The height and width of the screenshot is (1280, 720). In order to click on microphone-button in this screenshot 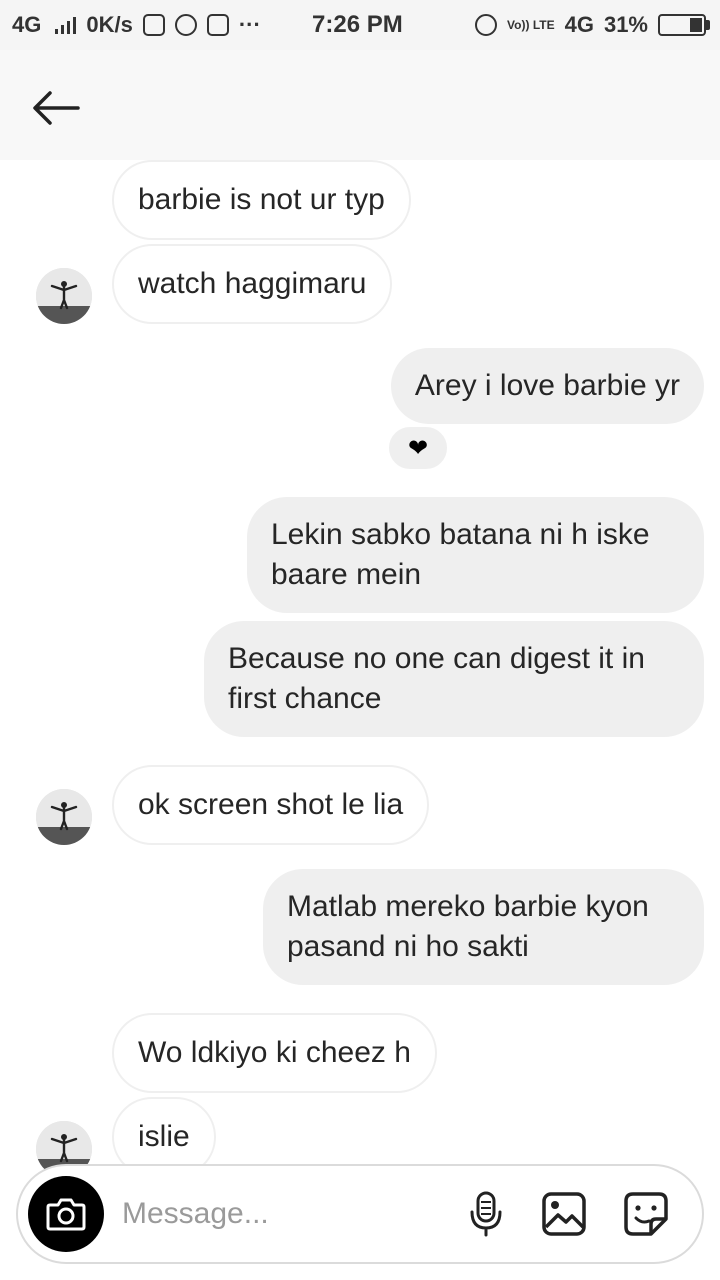, I will do `click(486, 1214)`.